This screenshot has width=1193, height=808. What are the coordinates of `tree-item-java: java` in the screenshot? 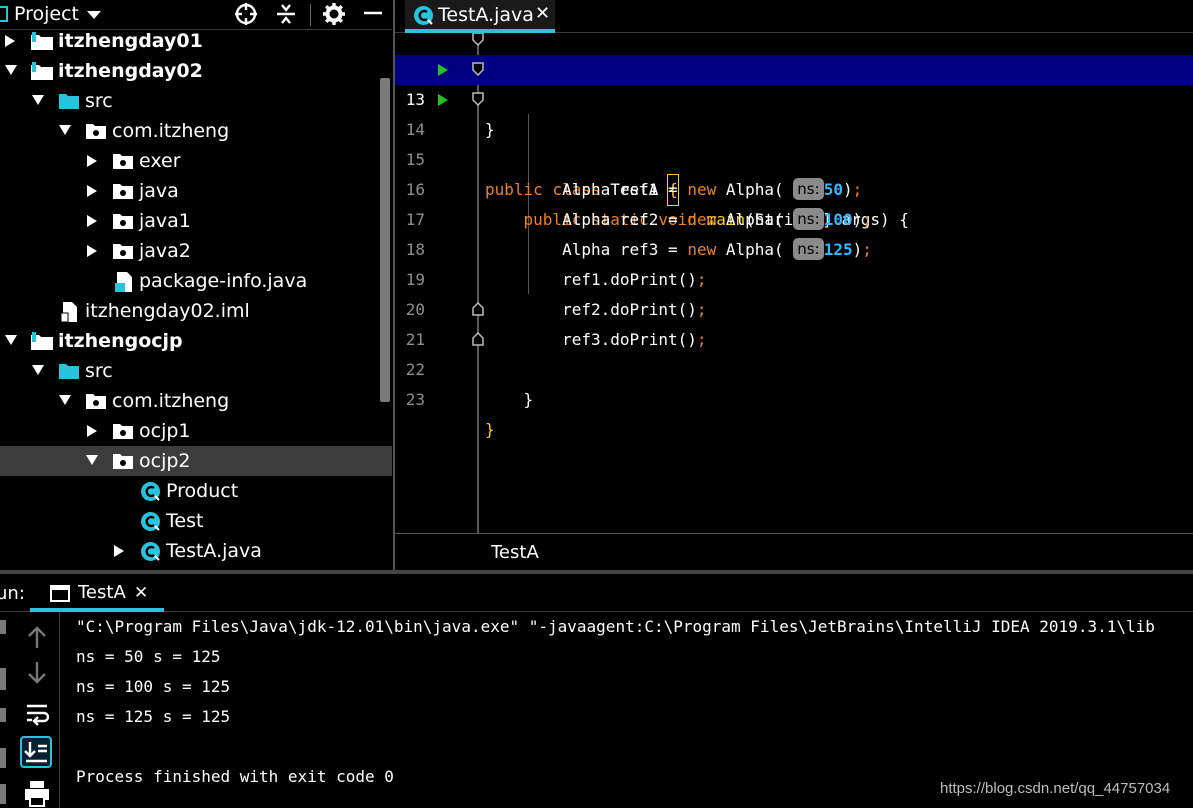 It's located at (196, 191).